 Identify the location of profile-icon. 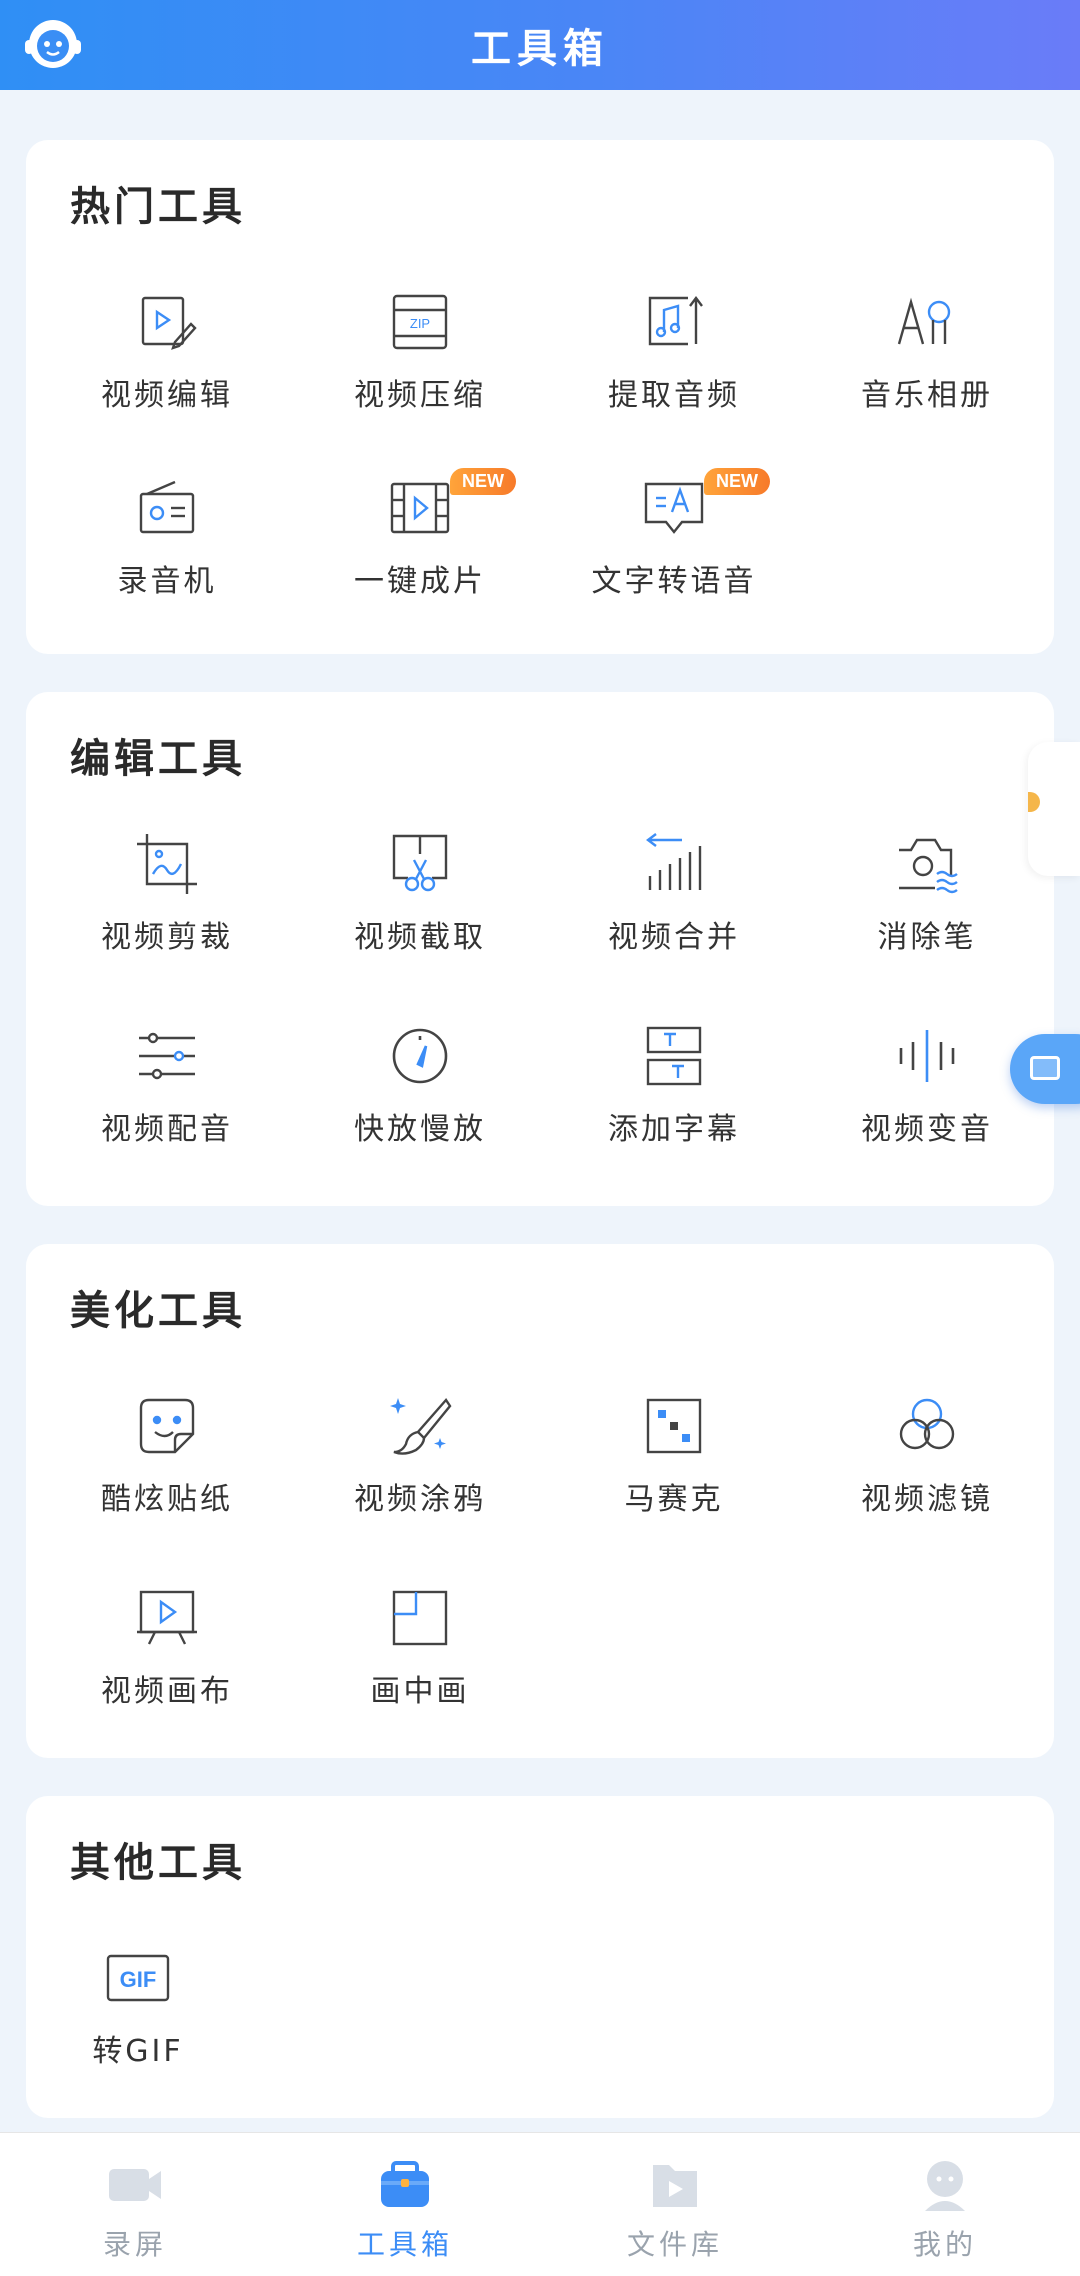
(945, 2185).